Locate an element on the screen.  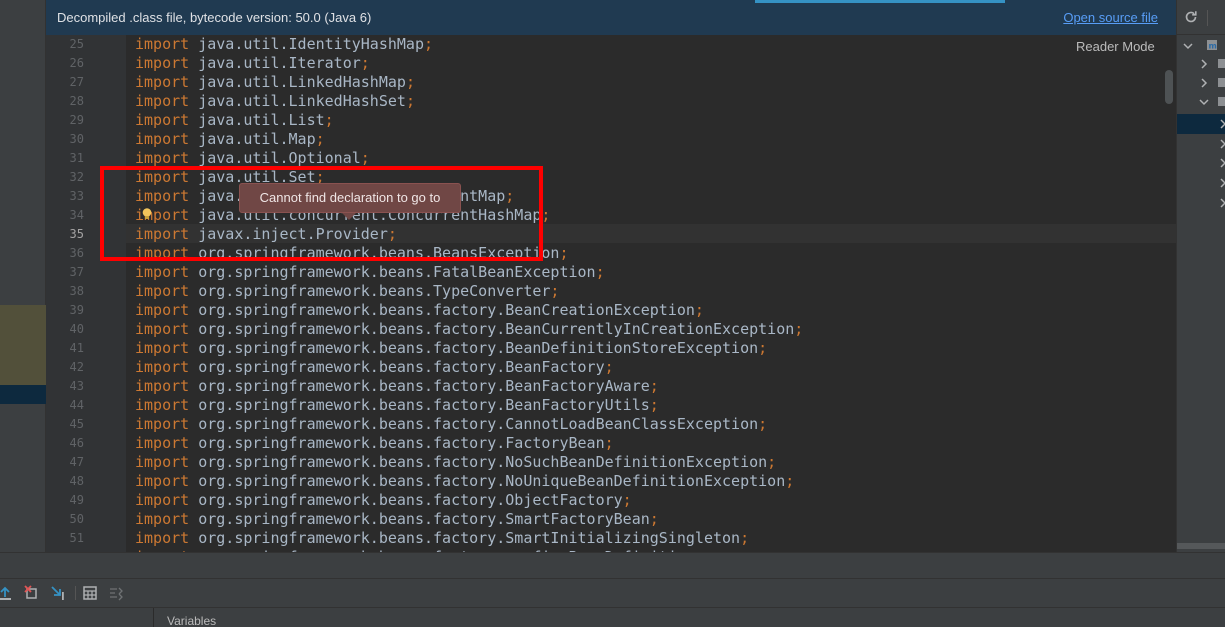
line-number: 31 is located at coordinates (76, 158).